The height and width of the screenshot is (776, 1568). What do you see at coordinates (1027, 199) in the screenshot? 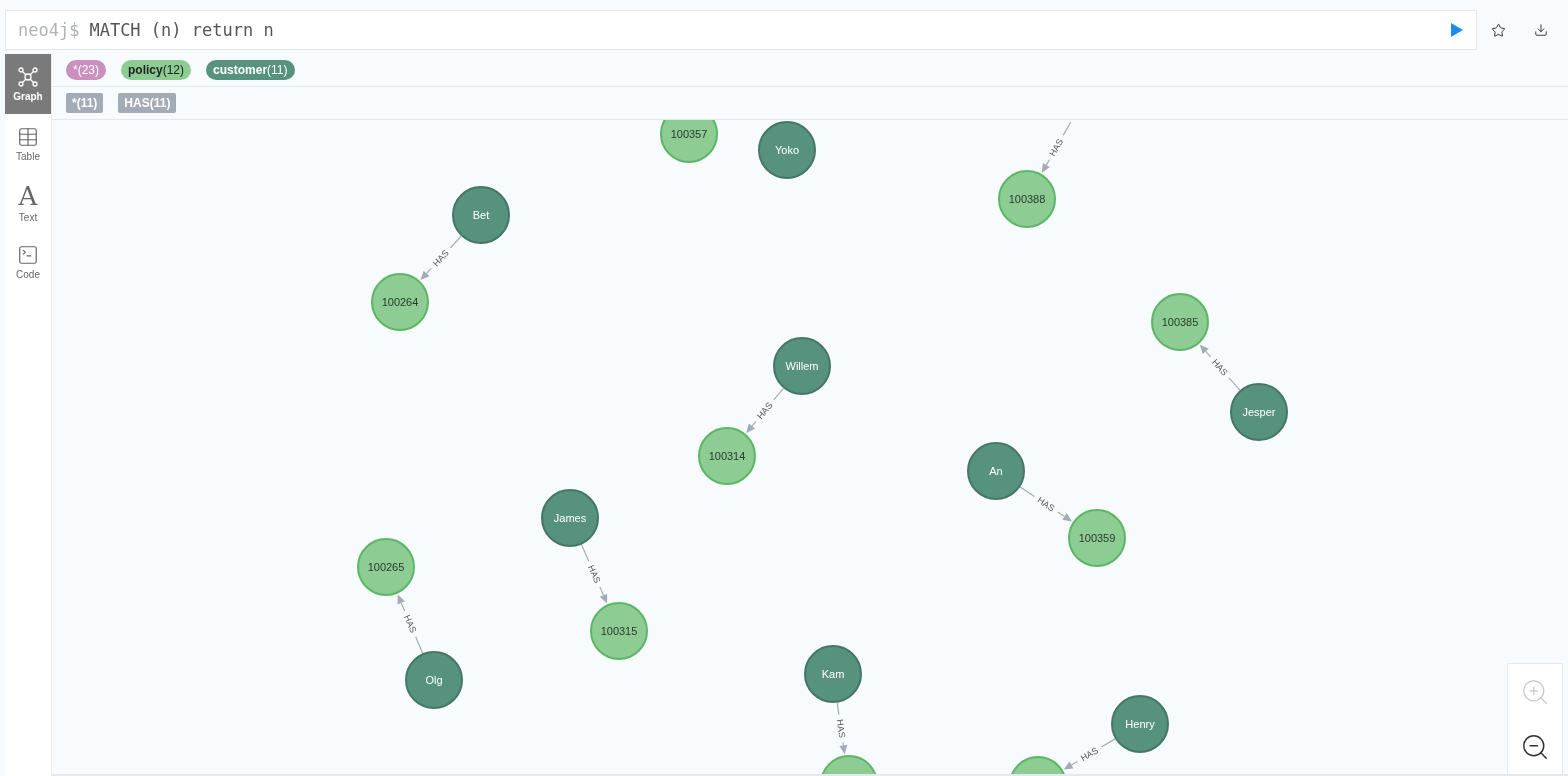
I see `graph-node: 100388` at bounding box center [1027, 199].